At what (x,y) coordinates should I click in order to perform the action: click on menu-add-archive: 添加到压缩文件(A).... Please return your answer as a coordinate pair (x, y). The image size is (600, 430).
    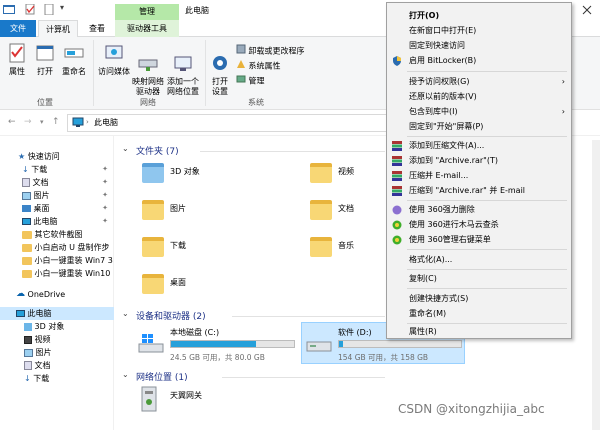
    Looking at the image, I should click on (479, 145).